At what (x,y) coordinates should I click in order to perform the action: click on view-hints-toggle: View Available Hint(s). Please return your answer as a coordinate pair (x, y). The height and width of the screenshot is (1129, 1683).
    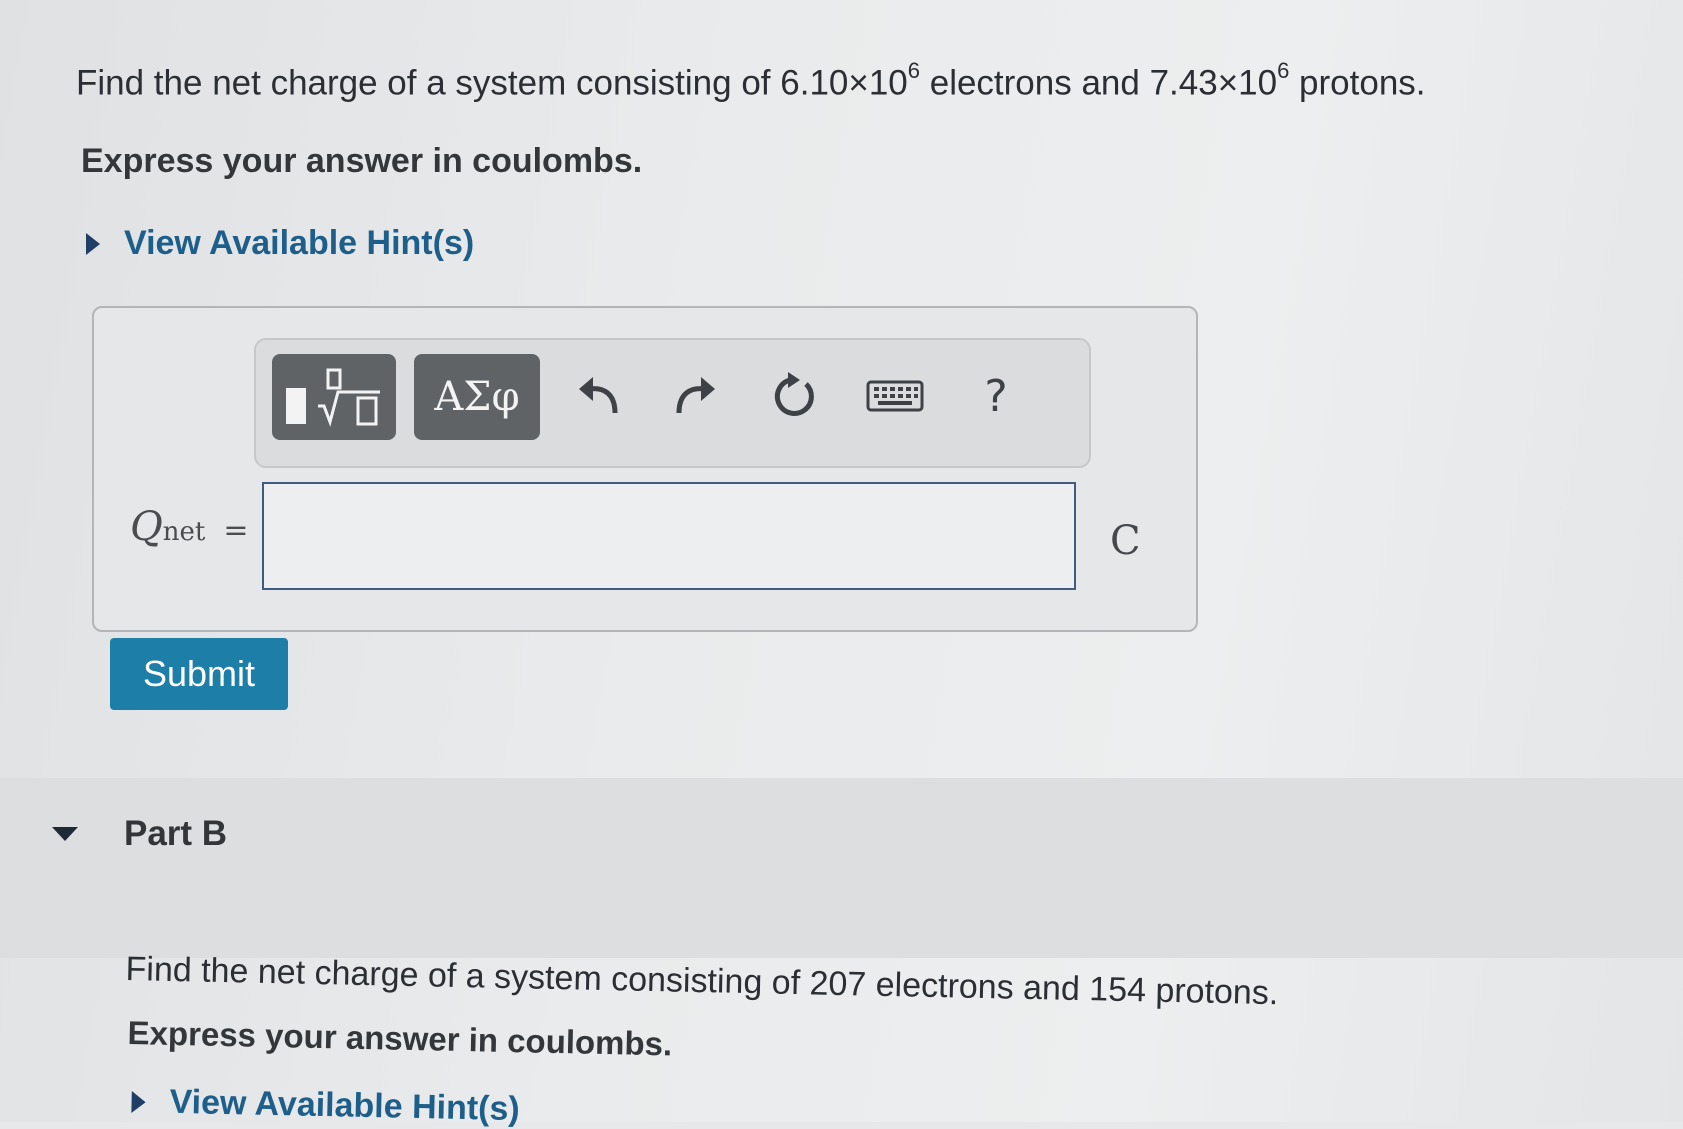
    Looking at the image, I should click on (280, 243).